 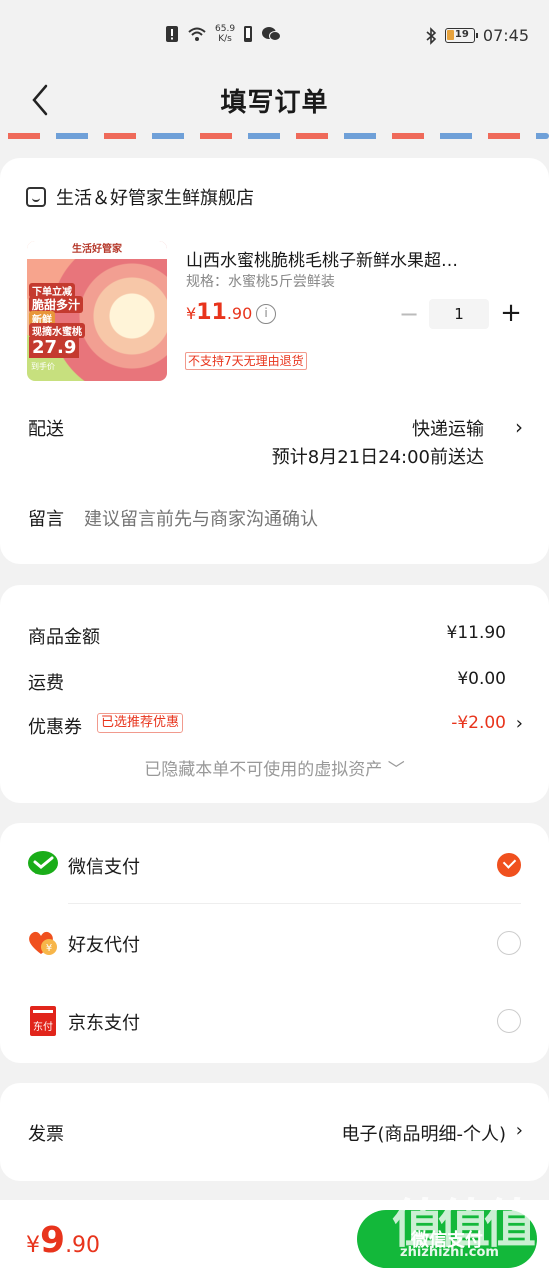 I want to click on wechat-notification-icon, so click(x=272, y=34).